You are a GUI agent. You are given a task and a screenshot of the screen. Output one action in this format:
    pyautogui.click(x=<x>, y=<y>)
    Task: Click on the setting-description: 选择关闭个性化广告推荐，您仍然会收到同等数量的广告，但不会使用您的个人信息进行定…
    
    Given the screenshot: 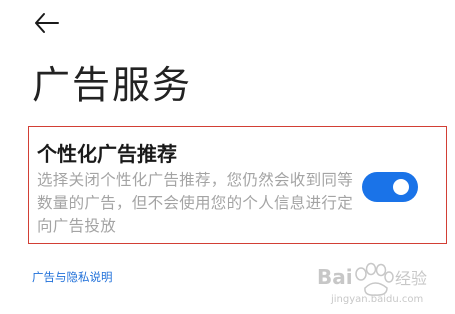 What is the action you would take?
    pyautogui.click(x=195, y=203)
    